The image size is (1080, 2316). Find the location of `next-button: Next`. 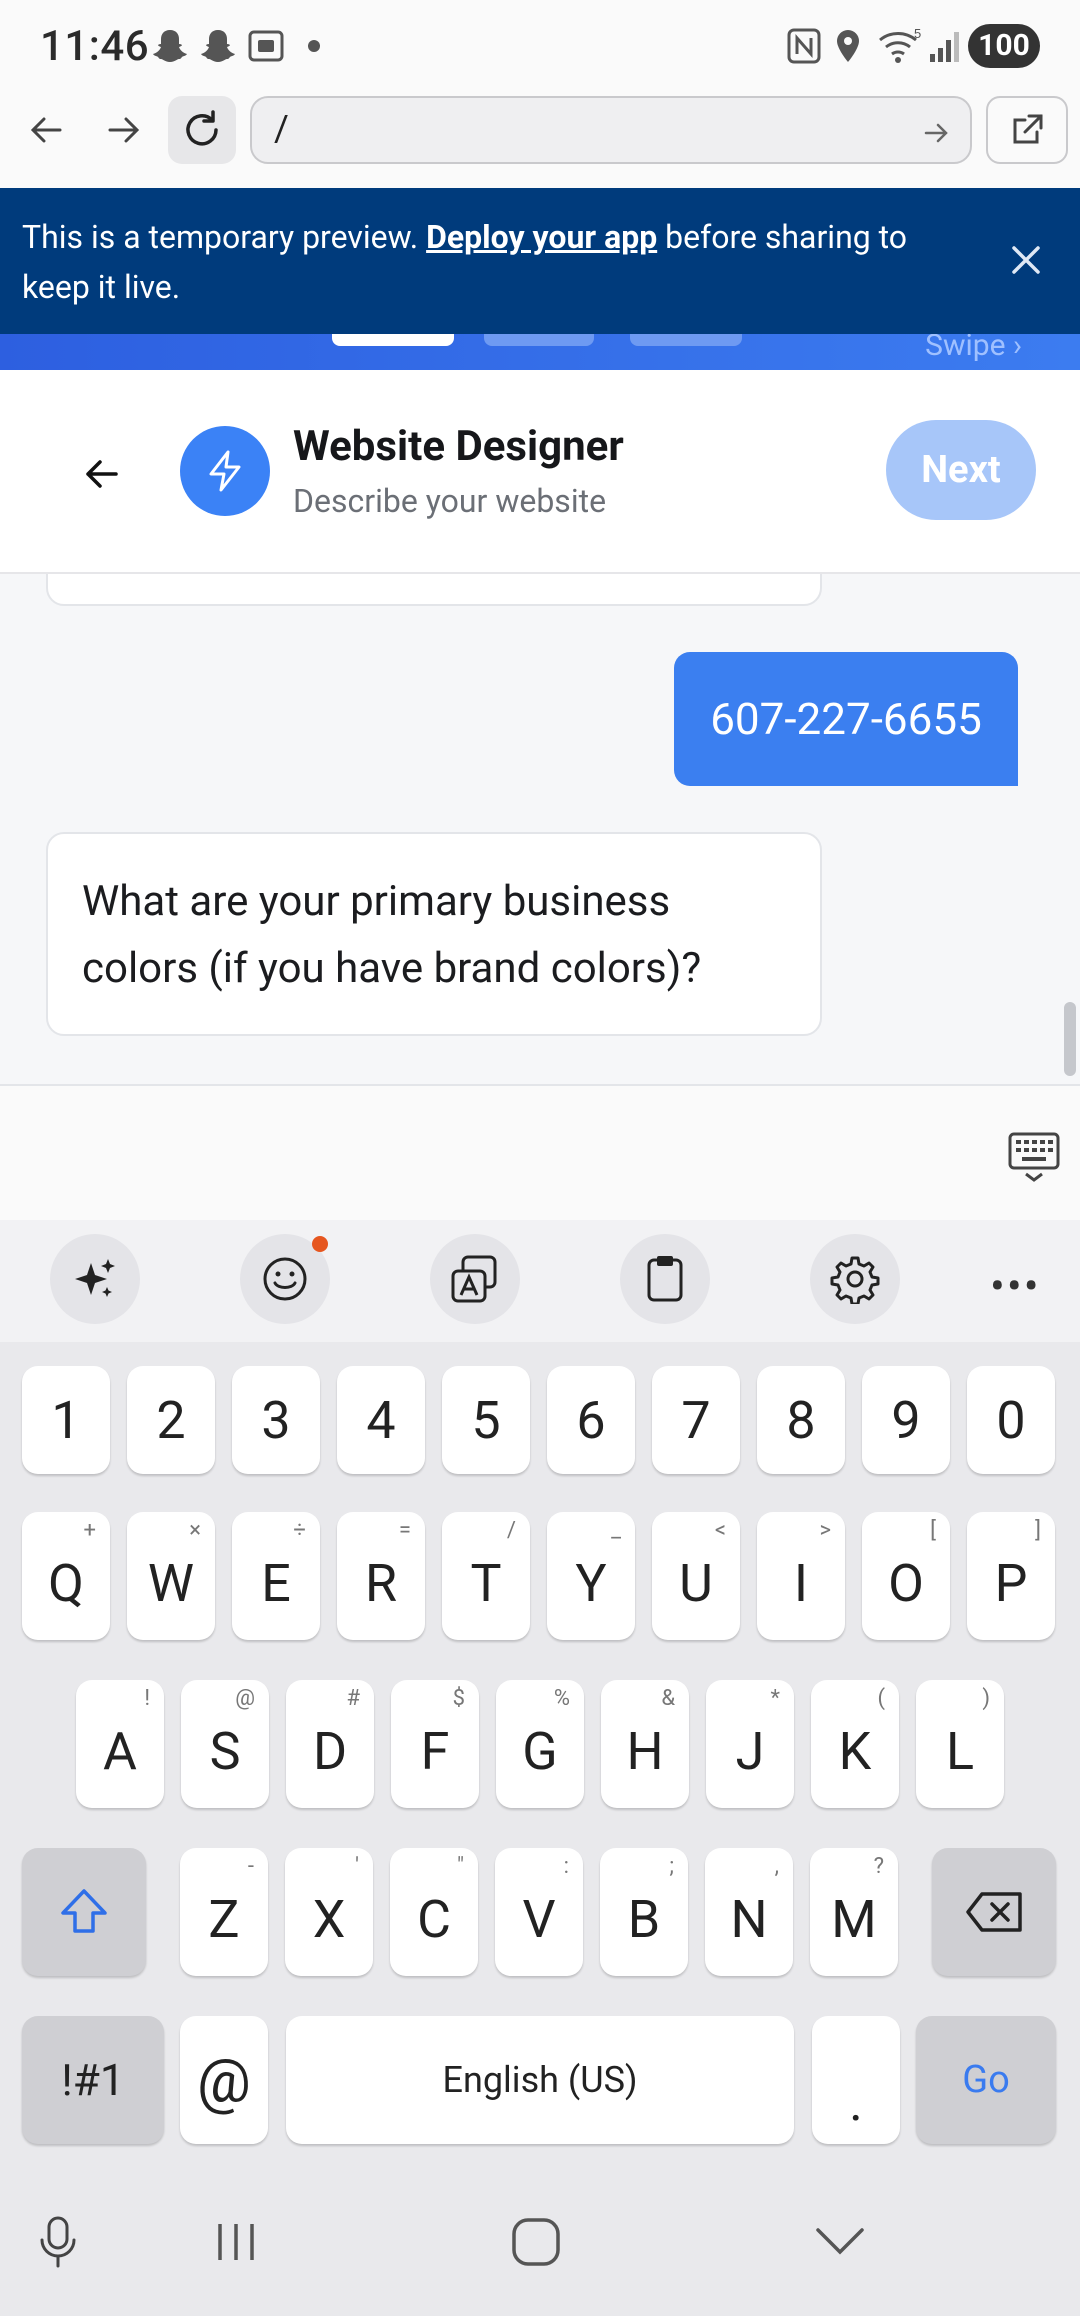

next-button: Next is located at coordinates (961, 470).